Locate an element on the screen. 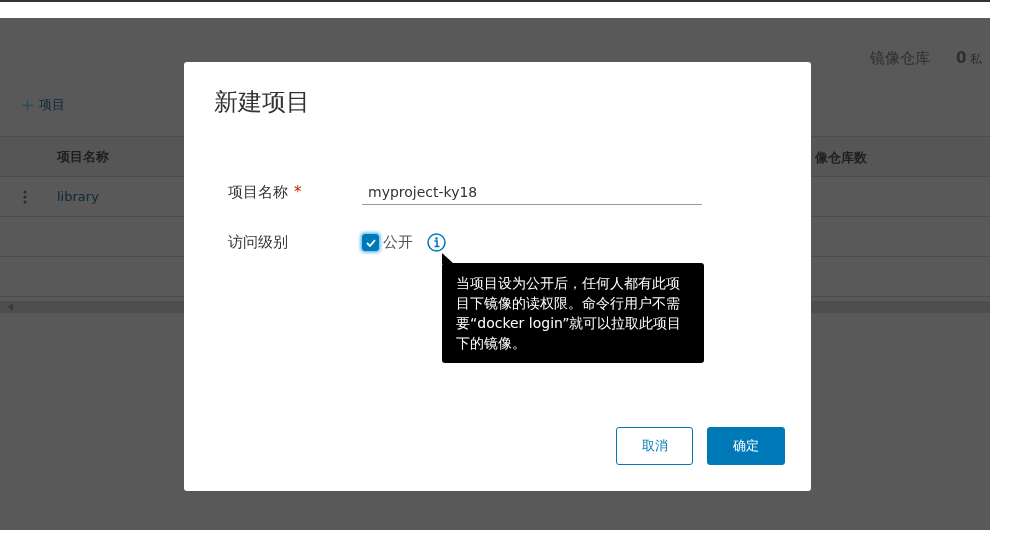 The image size is (1024, 540). check-icon is located at coordinates (370, 242).